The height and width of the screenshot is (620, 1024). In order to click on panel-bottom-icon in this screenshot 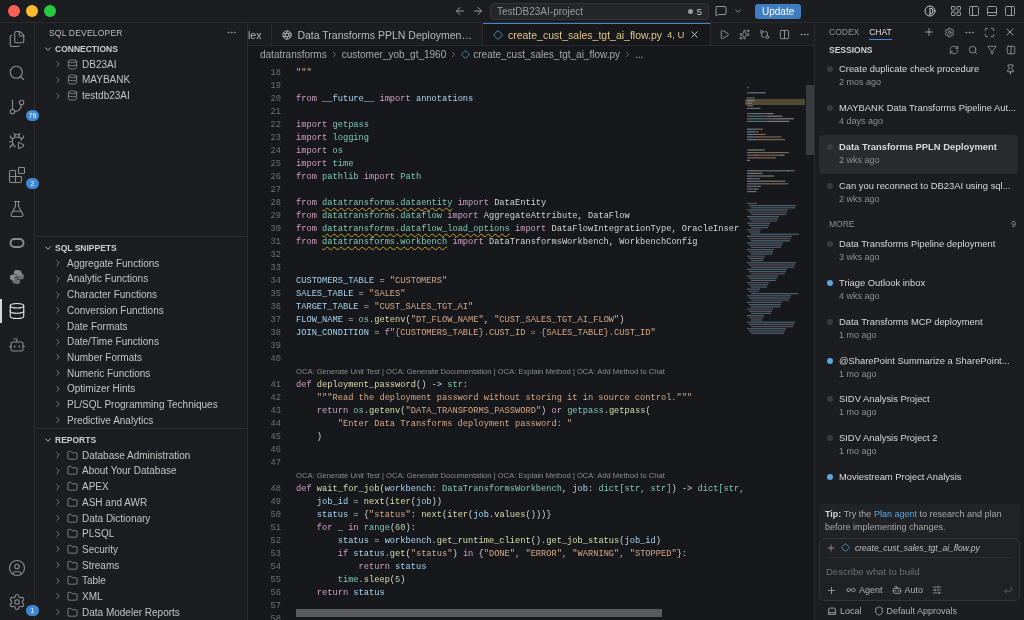, I will do `click(992, 11)`.